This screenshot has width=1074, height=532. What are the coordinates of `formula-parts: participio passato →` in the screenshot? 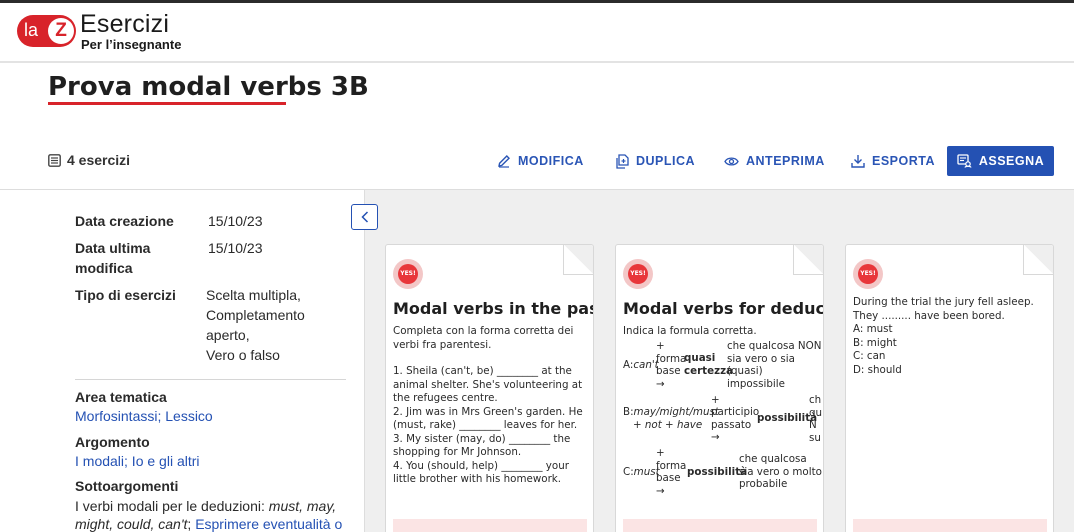 It's located at (735, 425).